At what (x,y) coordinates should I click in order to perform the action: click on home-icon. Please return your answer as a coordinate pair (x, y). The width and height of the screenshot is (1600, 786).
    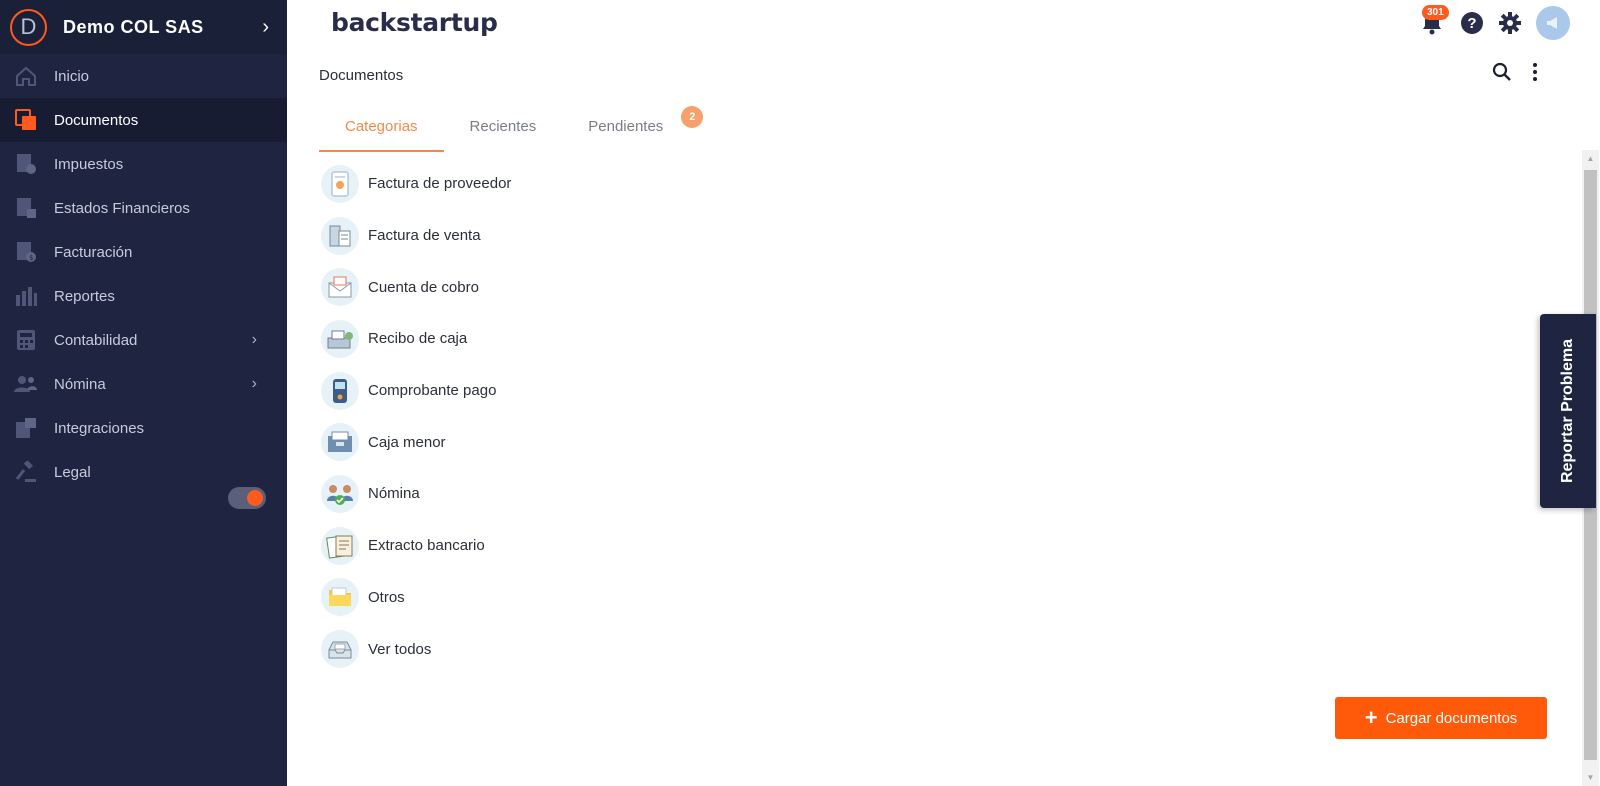
    Looking at the image, I should click on (26, 76).